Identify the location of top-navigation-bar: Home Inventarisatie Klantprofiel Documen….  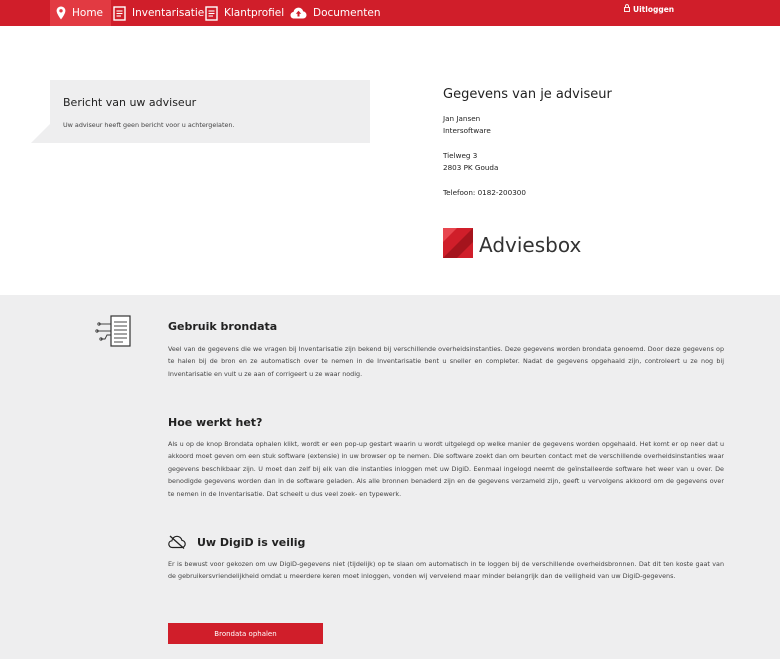
(390, 13).